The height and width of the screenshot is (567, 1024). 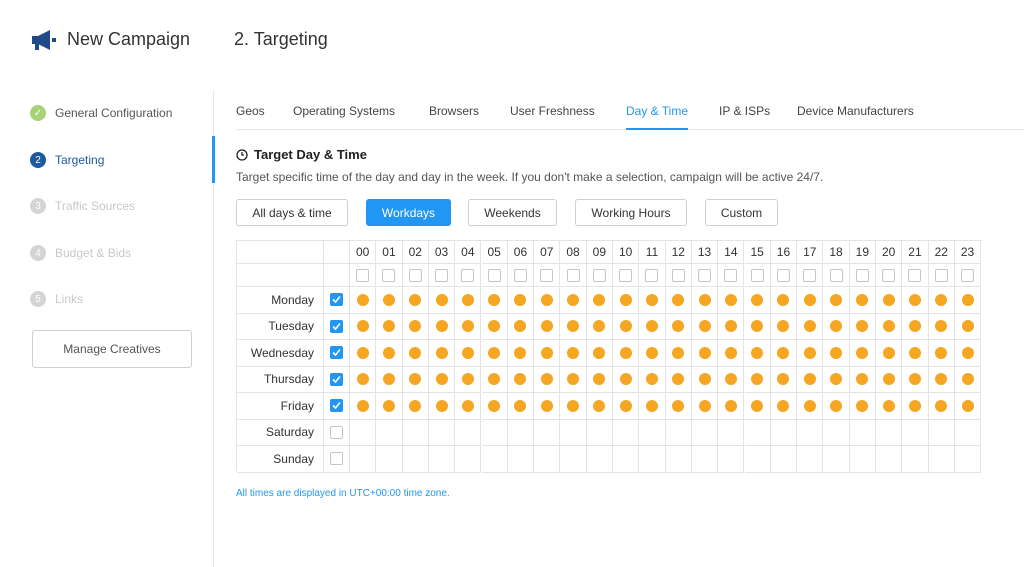 I want to click on manage-creatives-button: Manage Creatives, so click(x=112, y=349).